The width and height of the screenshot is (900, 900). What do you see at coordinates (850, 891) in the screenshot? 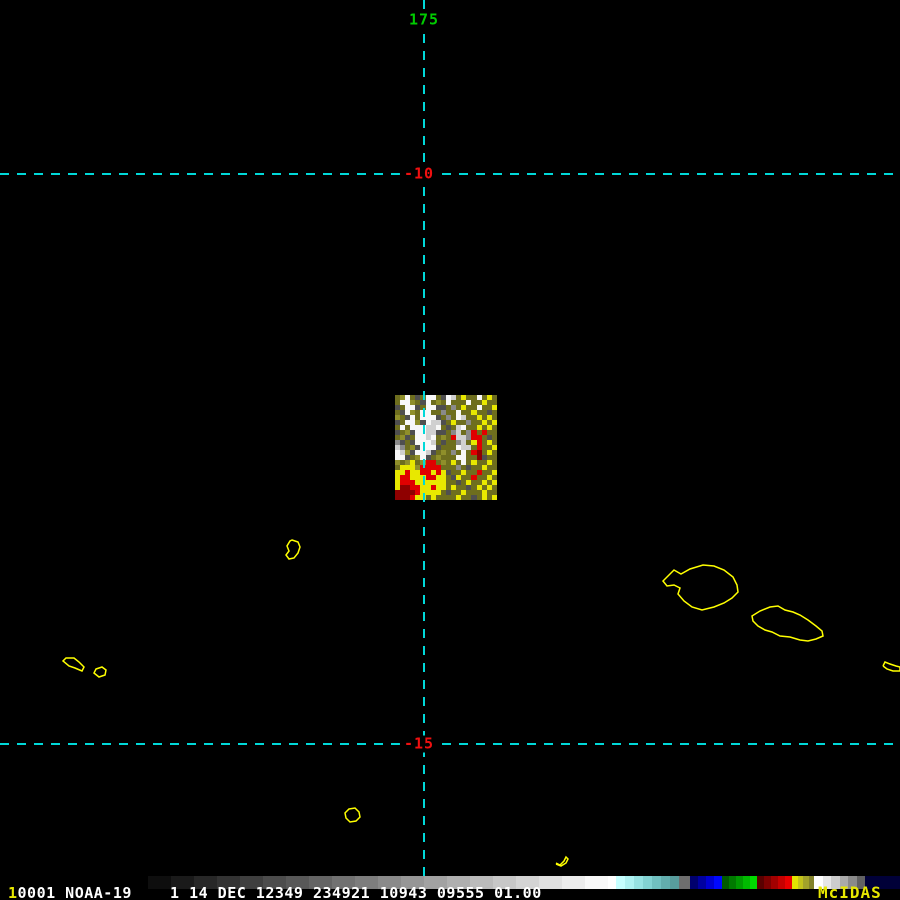
I see `mcidas-brand: McIDAS` at bounding box center [850, 891].